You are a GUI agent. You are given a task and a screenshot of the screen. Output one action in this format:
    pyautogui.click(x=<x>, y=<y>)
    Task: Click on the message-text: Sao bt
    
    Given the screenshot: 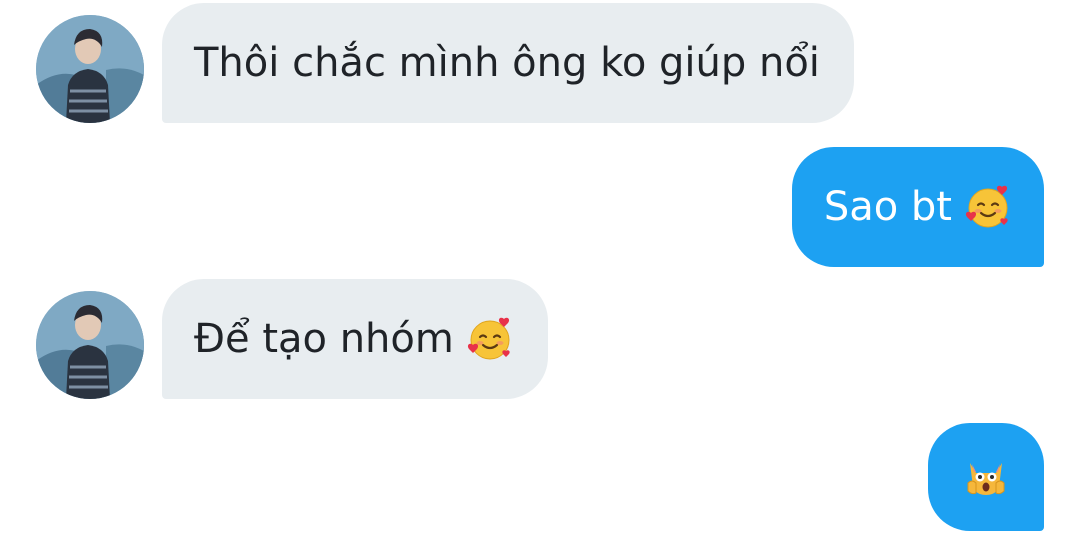 What is the action you would take?
    pyautogui.click(x=887, y=207)
    